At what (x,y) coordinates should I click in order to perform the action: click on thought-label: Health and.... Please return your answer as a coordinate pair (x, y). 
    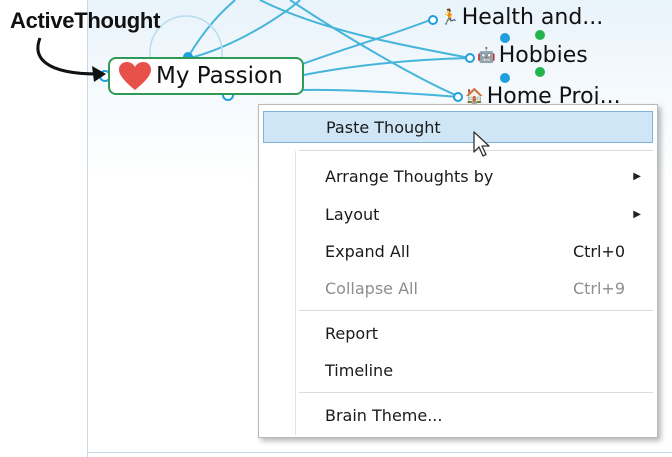
    Looking at the image, I should click on (532, 17).